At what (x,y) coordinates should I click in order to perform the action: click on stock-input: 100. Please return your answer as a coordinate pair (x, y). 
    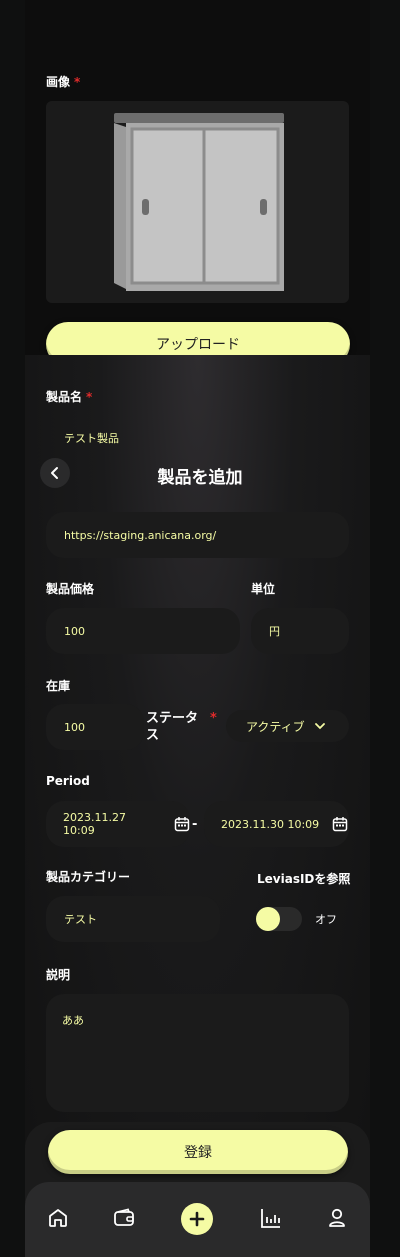
    Looking at the image, I should click on (95, 727).